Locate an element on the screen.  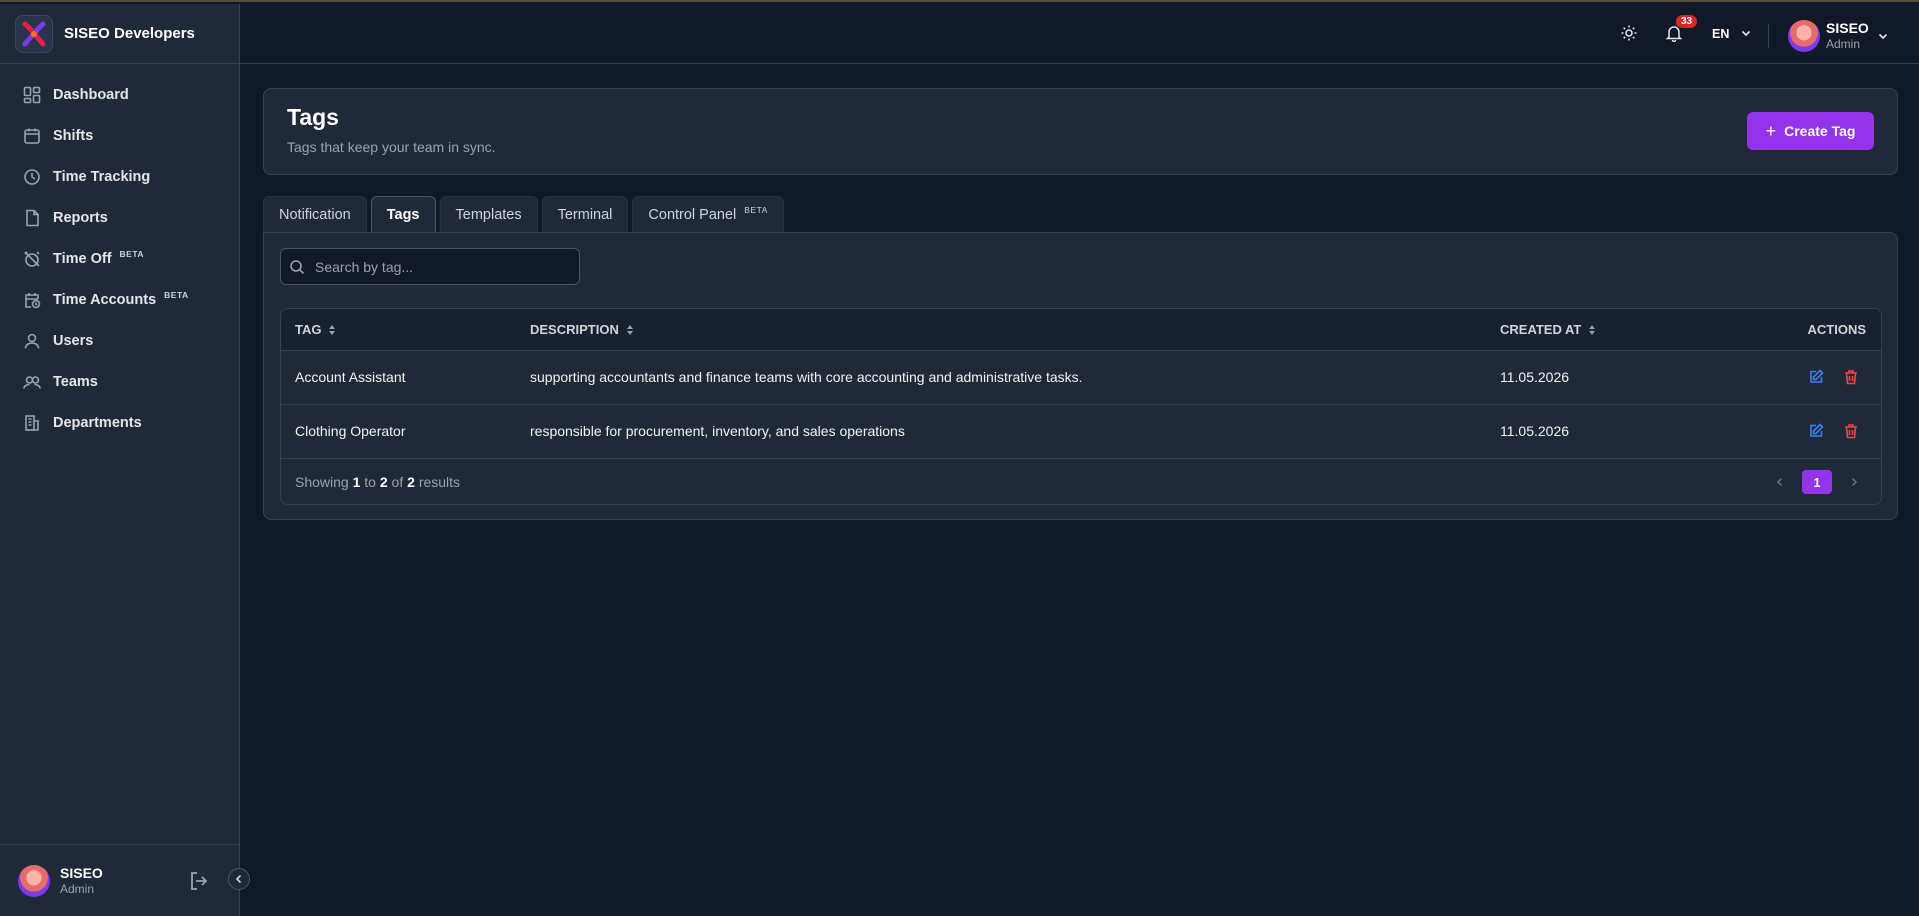
sidebar-item-time-tracking: Time Tracking is located at coordinates (119, 176).